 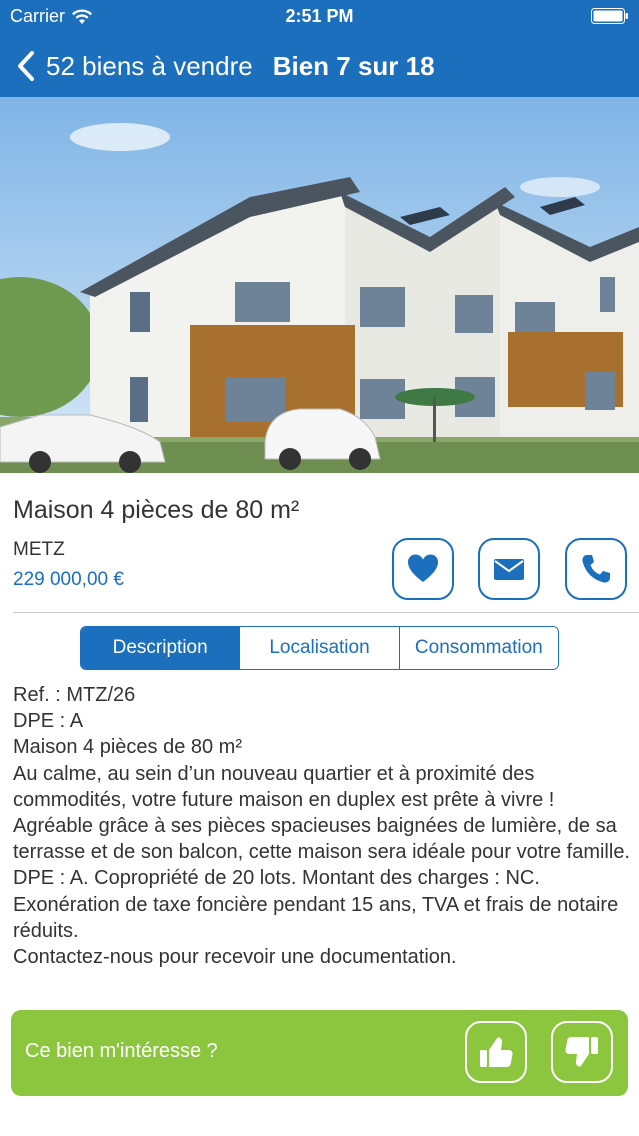 I want to click on tab-localisation: Localisation, so click(x=320, y=648).